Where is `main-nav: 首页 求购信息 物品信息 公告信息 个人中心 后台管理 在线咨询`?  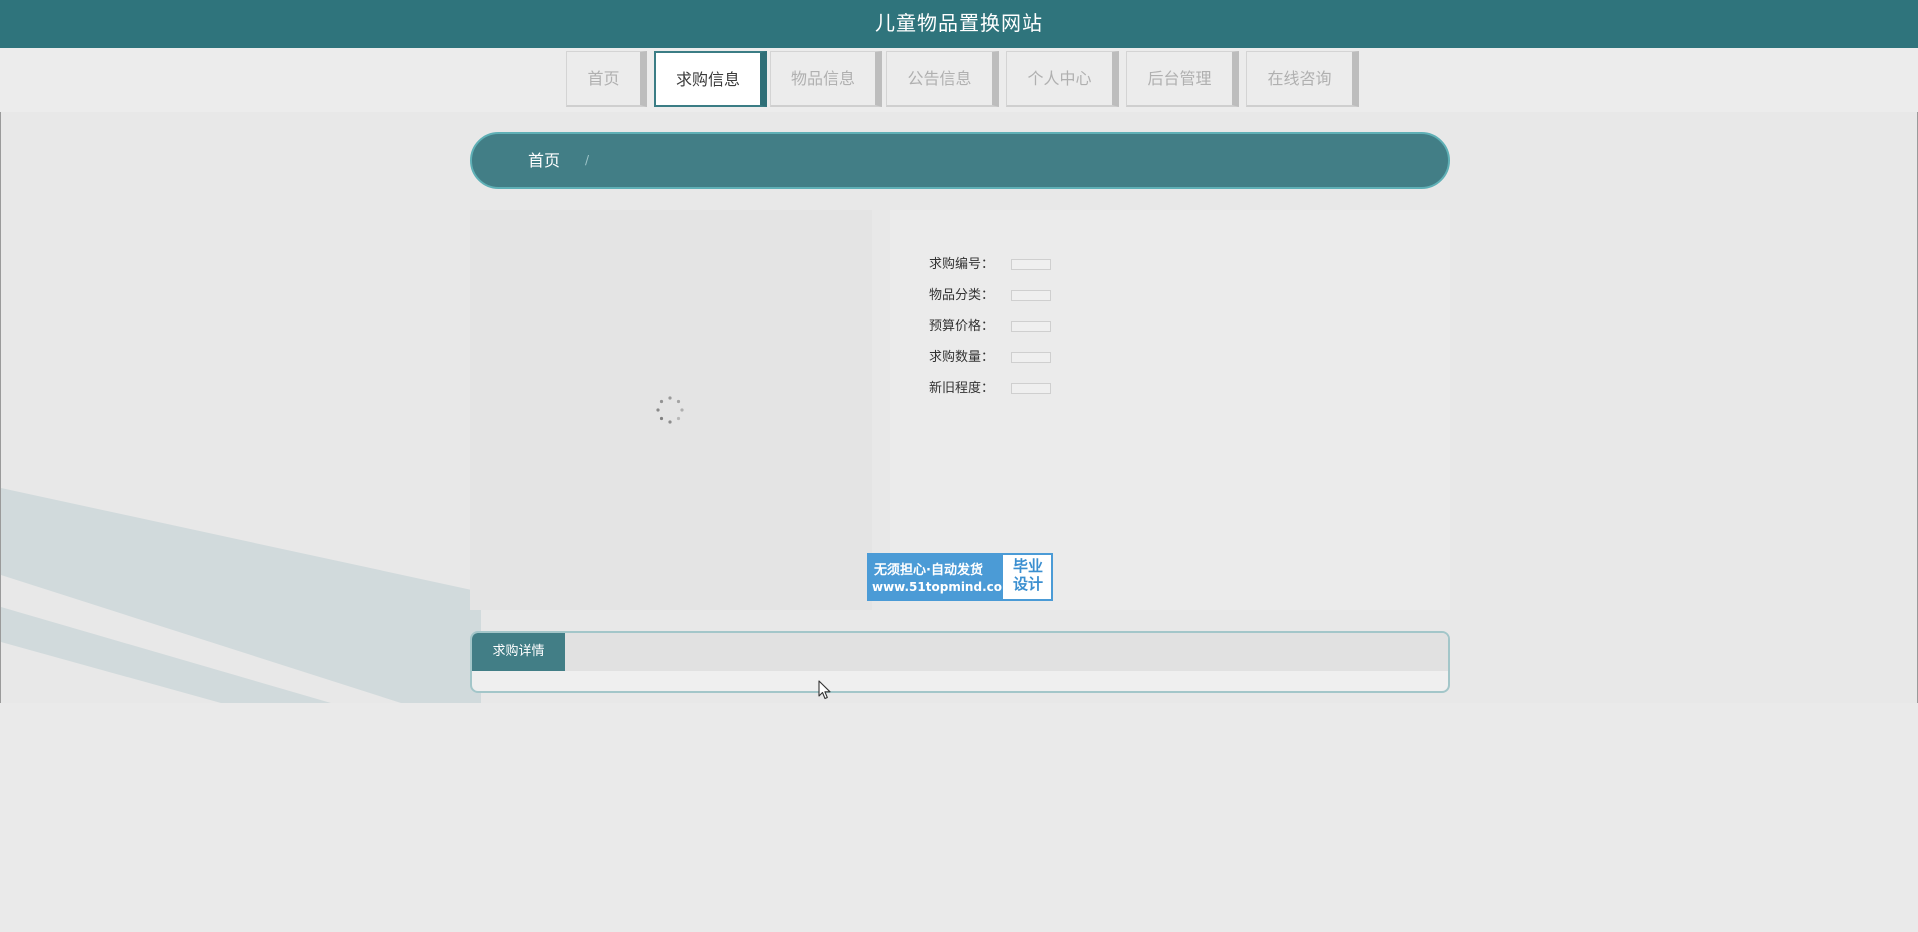
main-nav: 首页 求购信息 物品信息 公告信息 个人中心 后台管理 在线咨询 is located at coordinates (959, 80).